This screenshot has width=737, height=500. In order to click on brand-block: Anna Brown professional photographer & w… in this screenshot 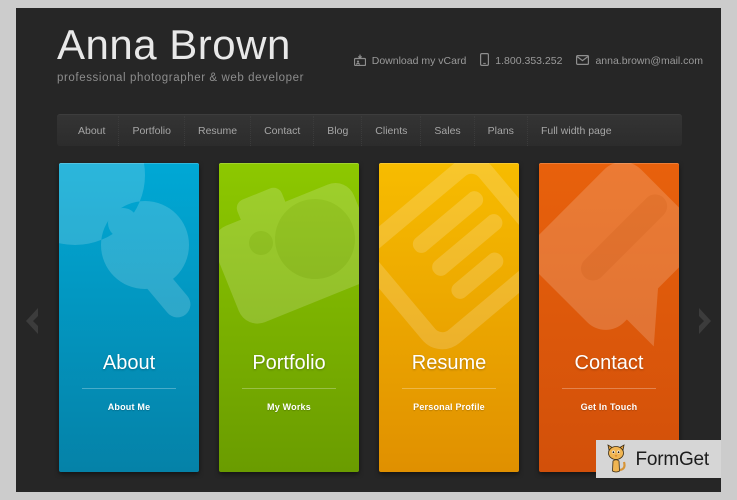, I will do `click(181, 53)`.